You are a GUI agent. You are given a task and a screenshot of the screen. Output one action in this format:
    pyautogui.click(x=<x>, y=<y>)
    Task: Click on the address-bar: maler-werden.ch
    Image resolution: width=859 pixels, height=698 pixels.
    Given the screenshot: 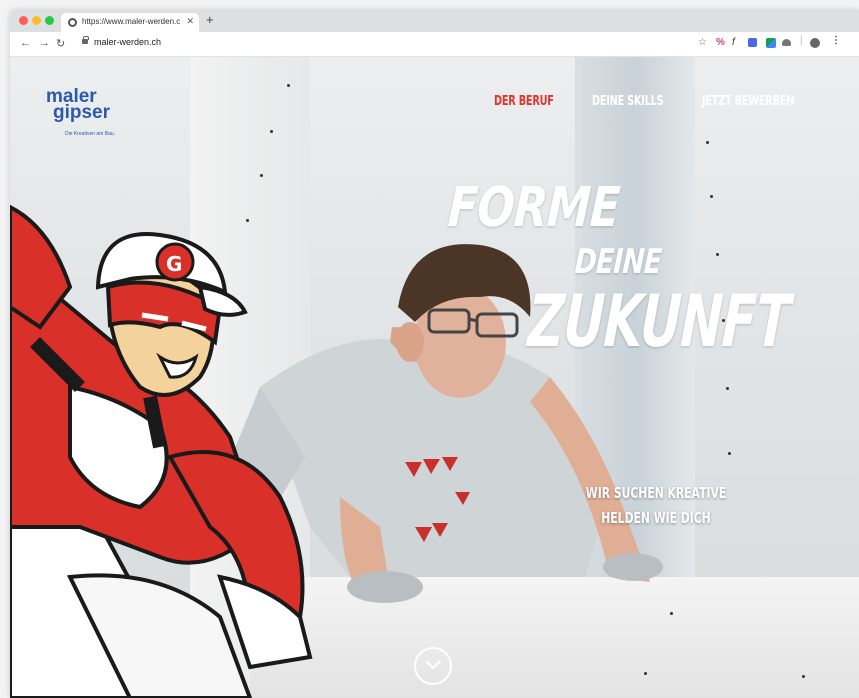 What is the action you would take?
    pyautogui.click(x=344, y=43)
    